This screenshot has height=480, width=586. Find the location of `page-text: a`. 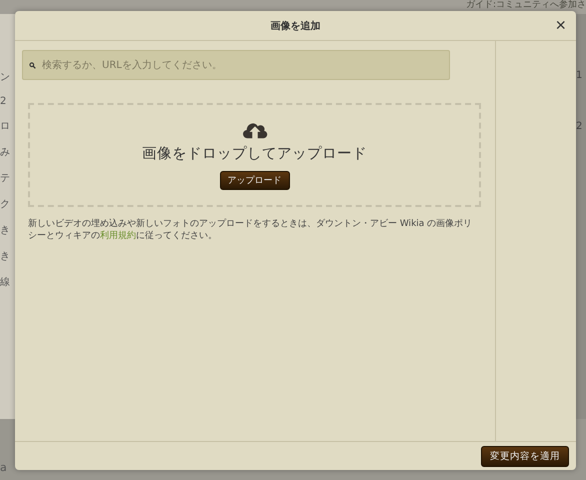

page-text: a is located at coordinates (4, 467).